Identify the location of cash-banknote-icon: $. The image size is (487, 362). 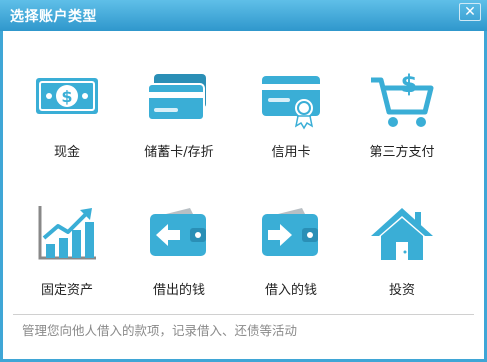
(67, 96).